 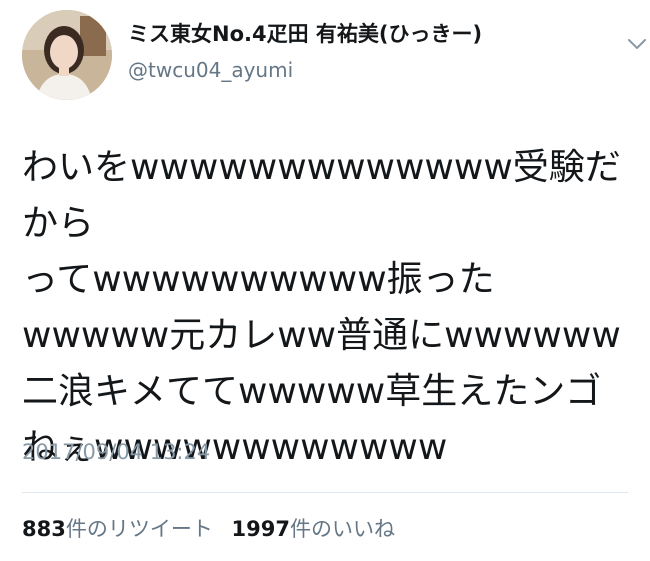 I want to click on profile-photo-icon, so click(x=67, y=55).